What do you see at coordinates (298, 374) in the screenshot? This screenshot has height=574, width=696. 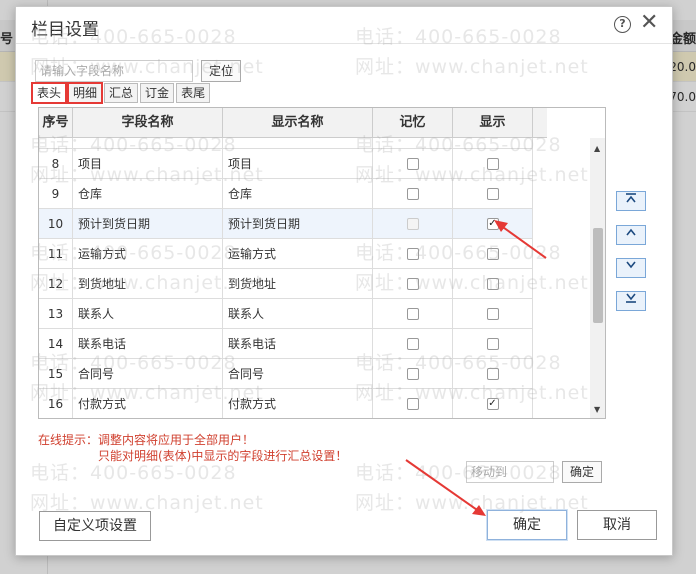 I see `display-name-cell: 合同号` at bounding box center [298, 374].